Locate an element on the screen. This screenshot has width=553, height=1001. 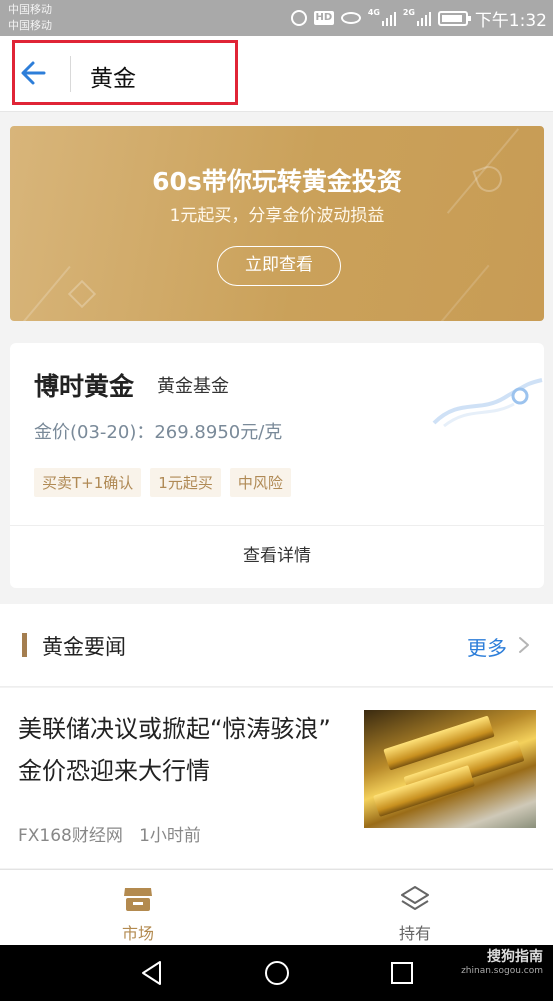
alarm-icon is located at coordinates (298, 18).